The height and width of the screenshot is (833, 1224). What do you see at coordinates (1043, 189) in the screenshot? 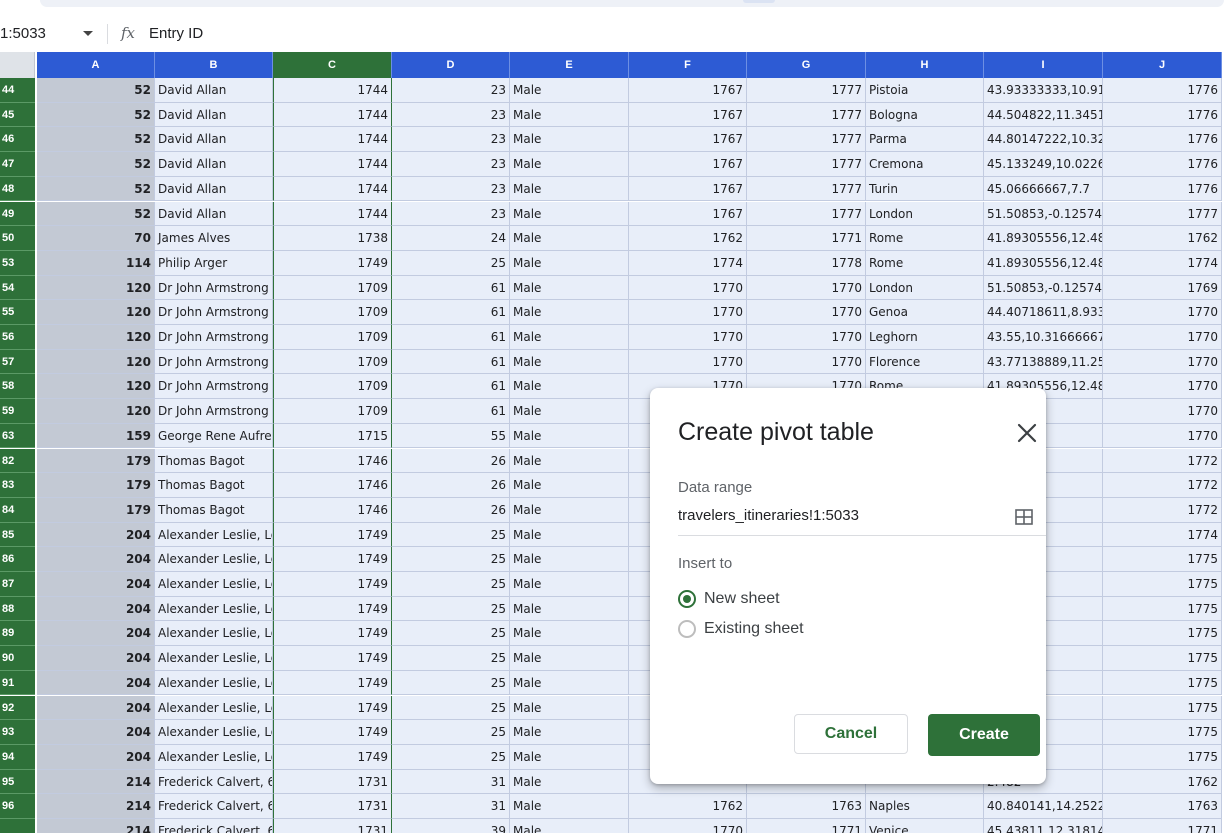
I see `cell-i: 45.06666667,7.7` at bounding box center [1043, 189].